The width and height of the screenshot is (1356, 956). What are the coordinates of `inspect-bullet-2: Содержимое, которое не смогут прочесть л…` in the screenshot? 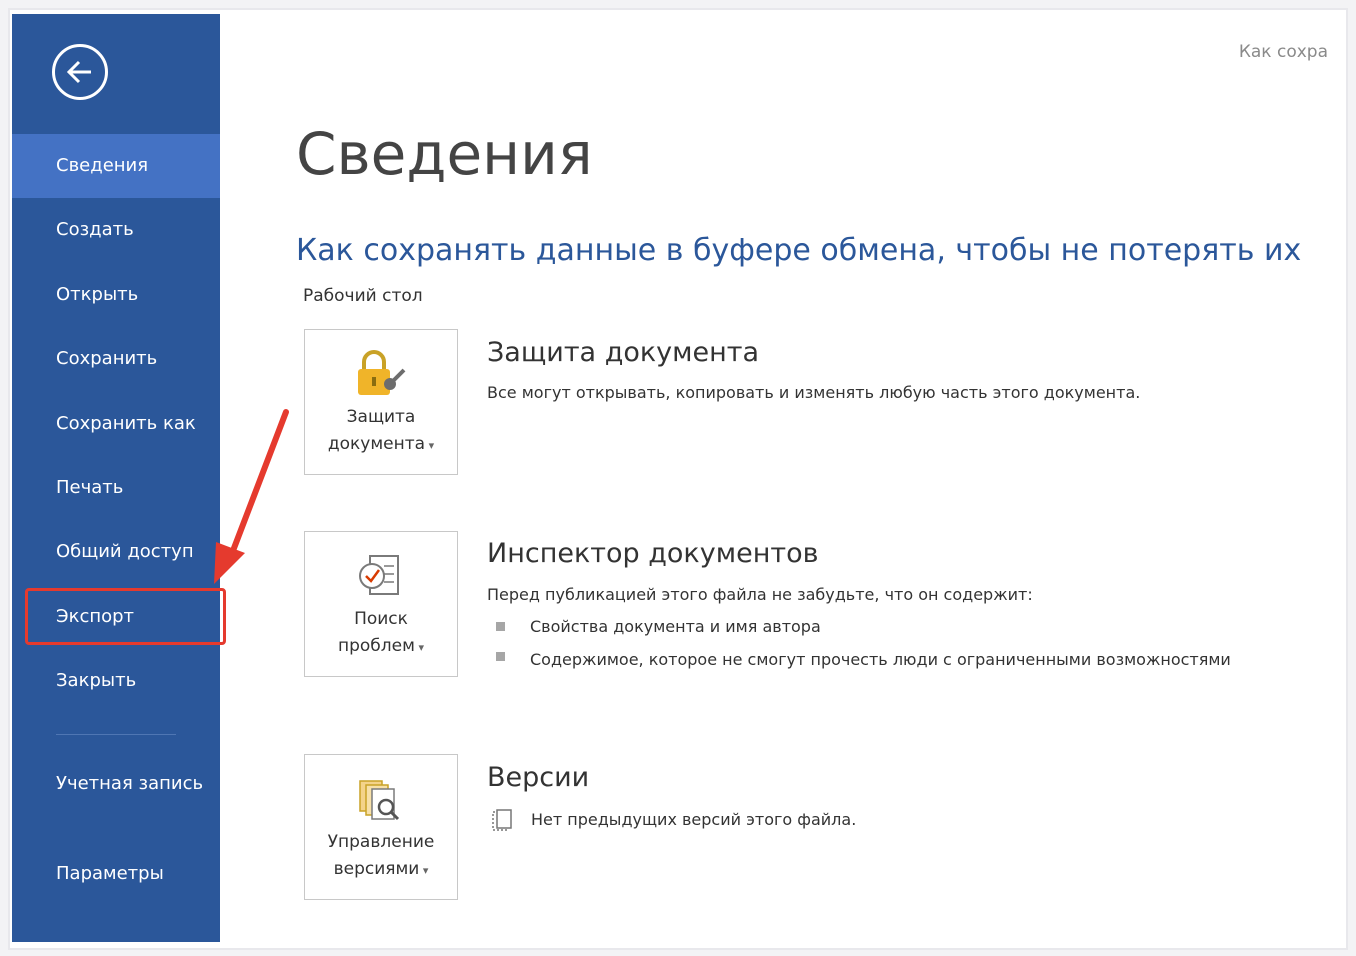 It's located at (880, 659).